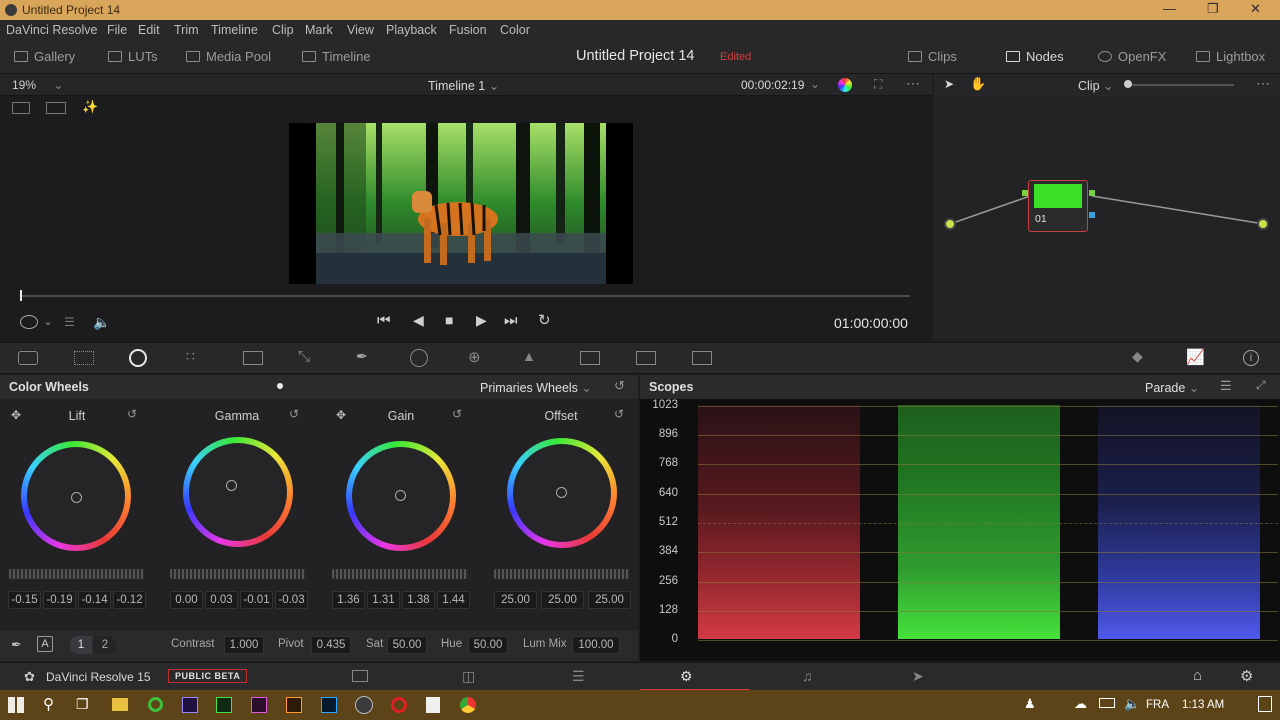 Image resolution: width=1280 pixels, height=720 pixels. Describe the element at coordinates (90, 107) in the screenshot. I see `magic-wand-icon: ✨` at that location.